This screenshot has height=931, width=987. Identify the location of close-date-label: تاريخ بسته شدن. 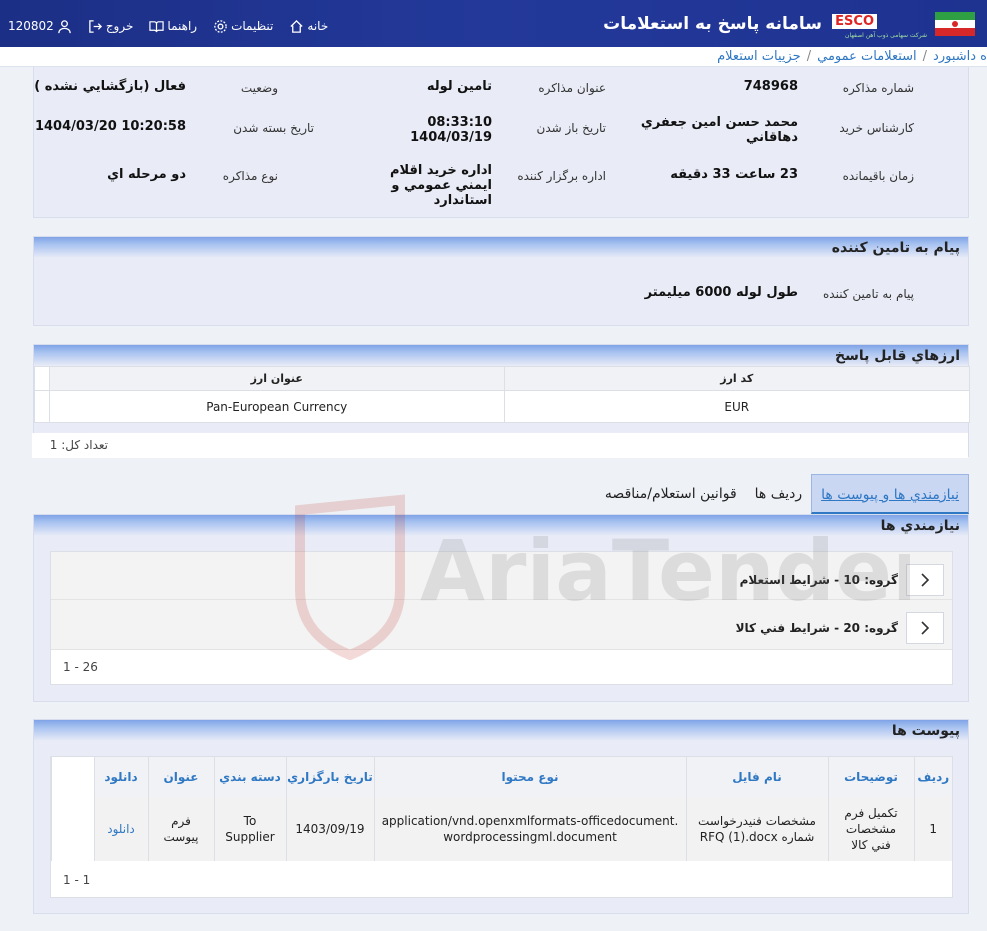
(273, 128).